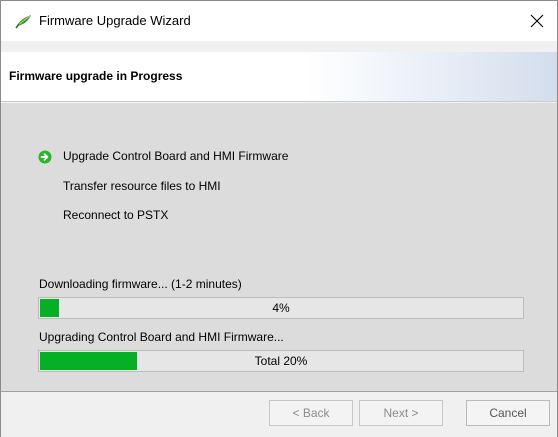  Describe the element at coordinates (176, 156) in the screenshot. I see `step-upgrade-firmware: Upgrade Control Board and HMI Firmware` at that location.